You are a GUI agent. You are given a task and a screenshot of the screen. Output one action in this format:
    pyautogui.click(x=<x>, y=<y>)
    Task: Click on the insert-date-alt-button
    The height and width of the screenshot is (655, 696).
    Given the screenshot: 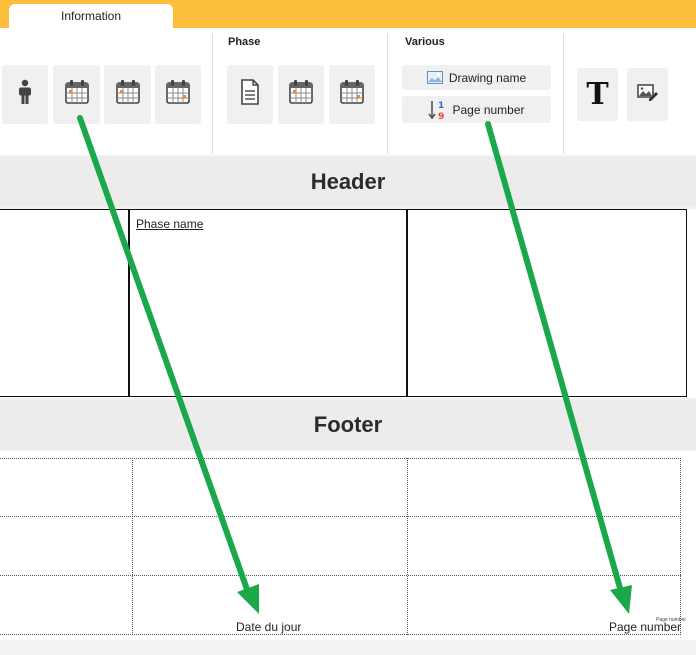 What is the action you would take?
    pyautogui.click(x=127, y=94)
    